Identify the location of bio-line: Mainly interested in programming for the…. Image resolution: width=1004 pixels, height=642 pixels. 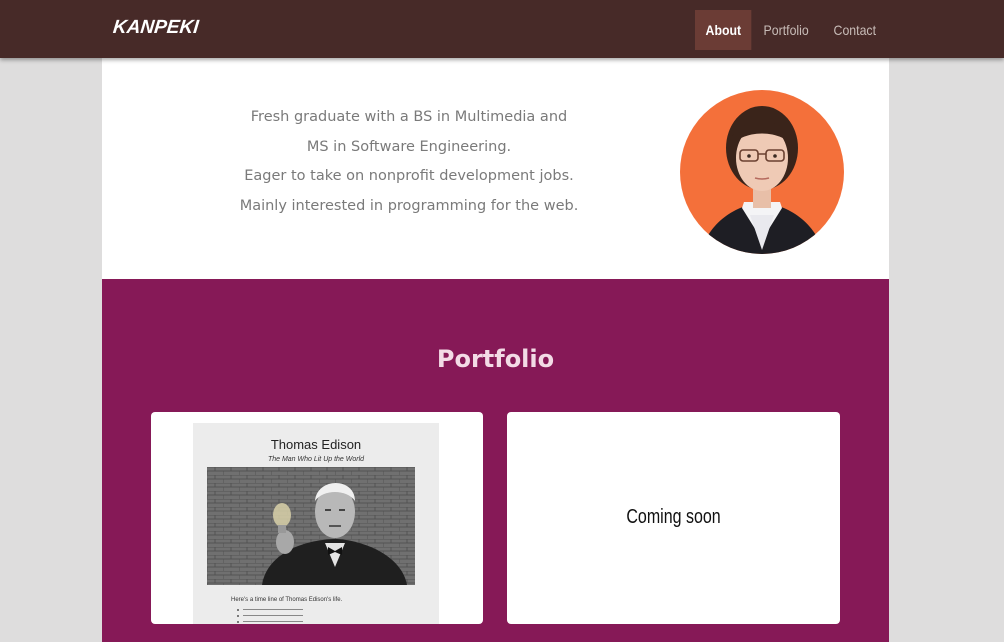
(409, 205).